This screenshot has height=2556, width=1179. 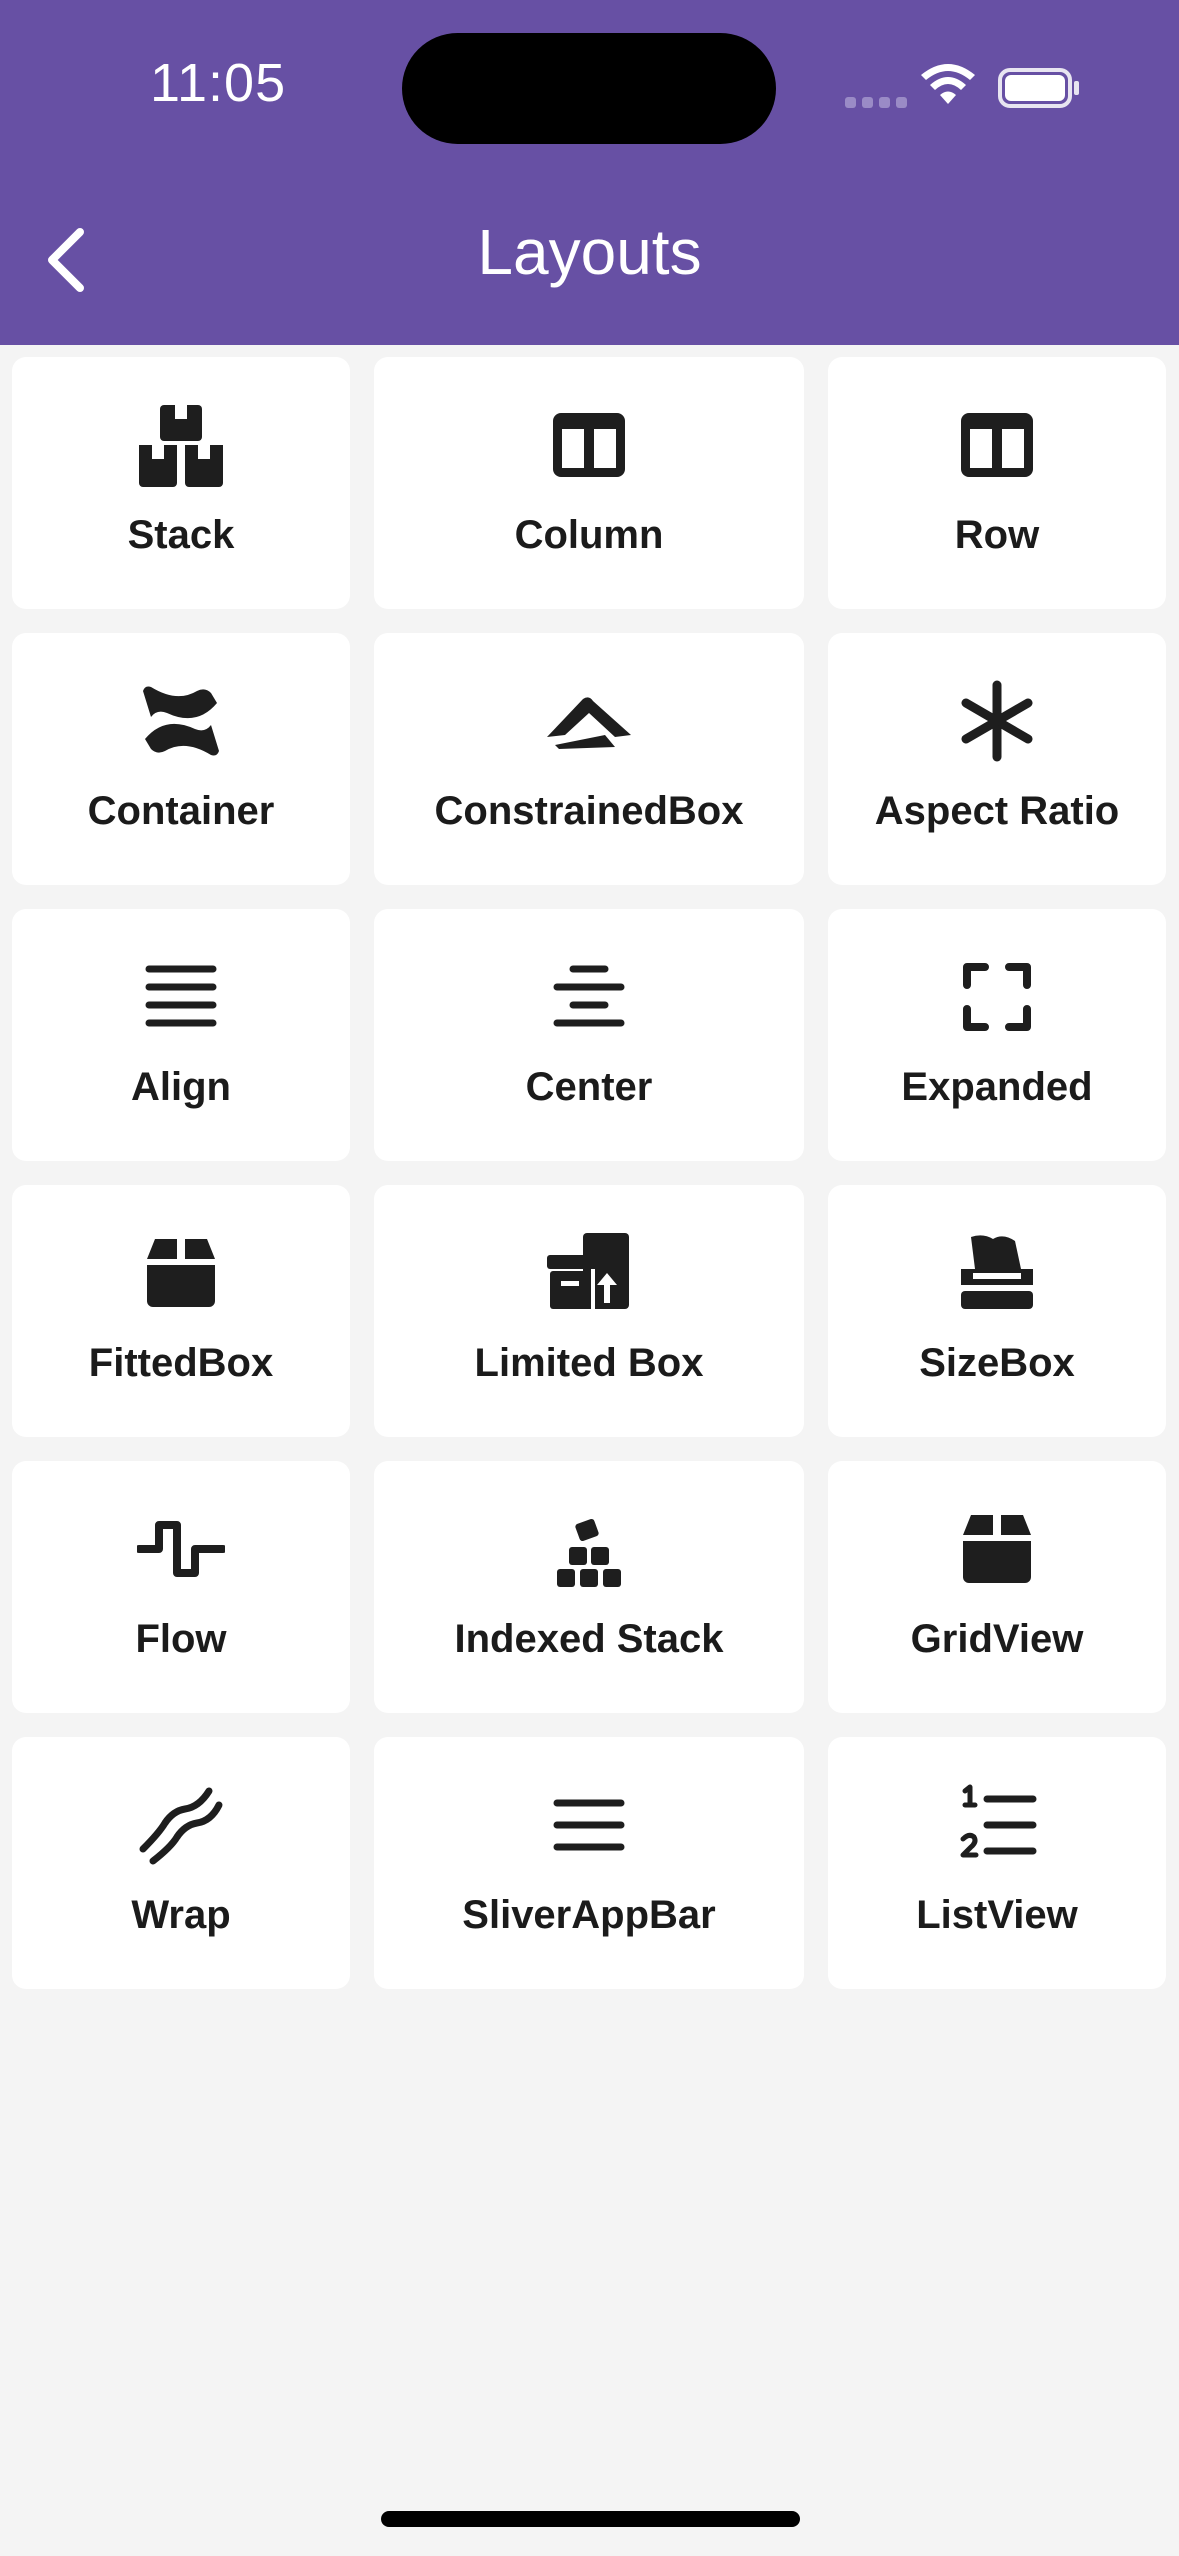 What do you see at coordinates (948, 88) in the screenshot?
I see `wifi-icon` at bounding box center [948, 88].